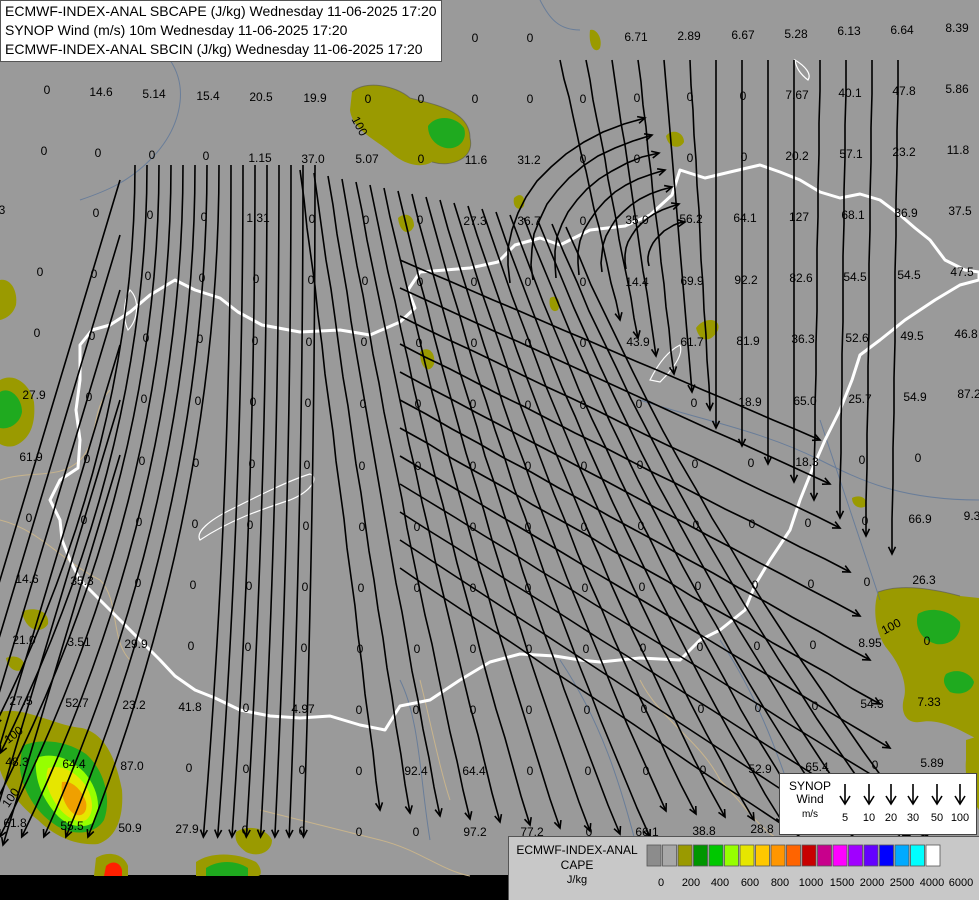 Image resolution: width=979 pixels, height=900 pixels. Describe the element at coordinates (31, 457) in the screenshot. I see `cin-value-label: 61.9` at that location.